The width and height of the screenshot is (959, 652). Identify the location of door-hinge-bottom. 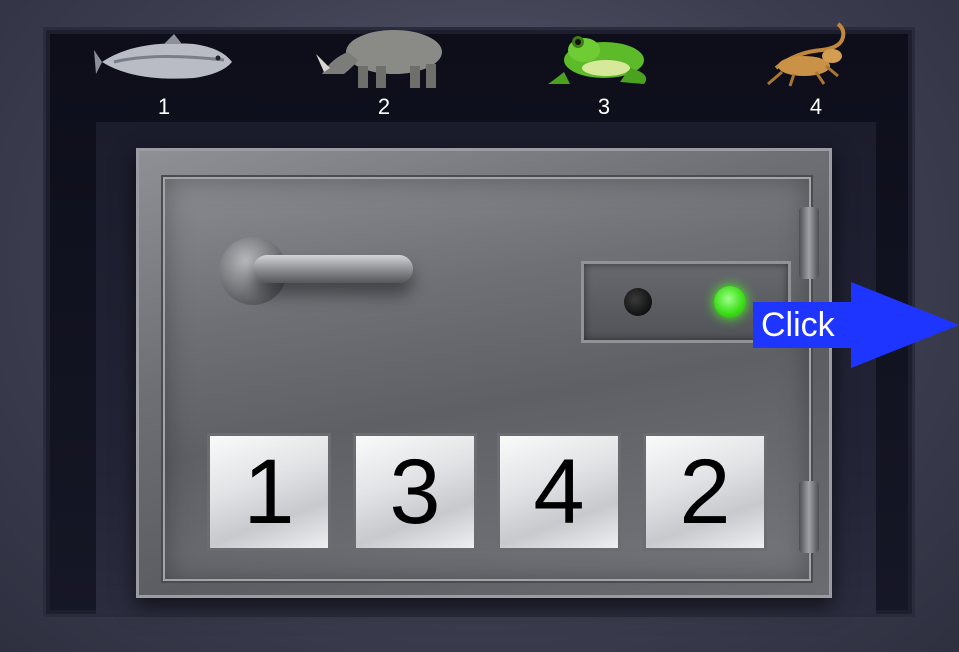
(809, 517).